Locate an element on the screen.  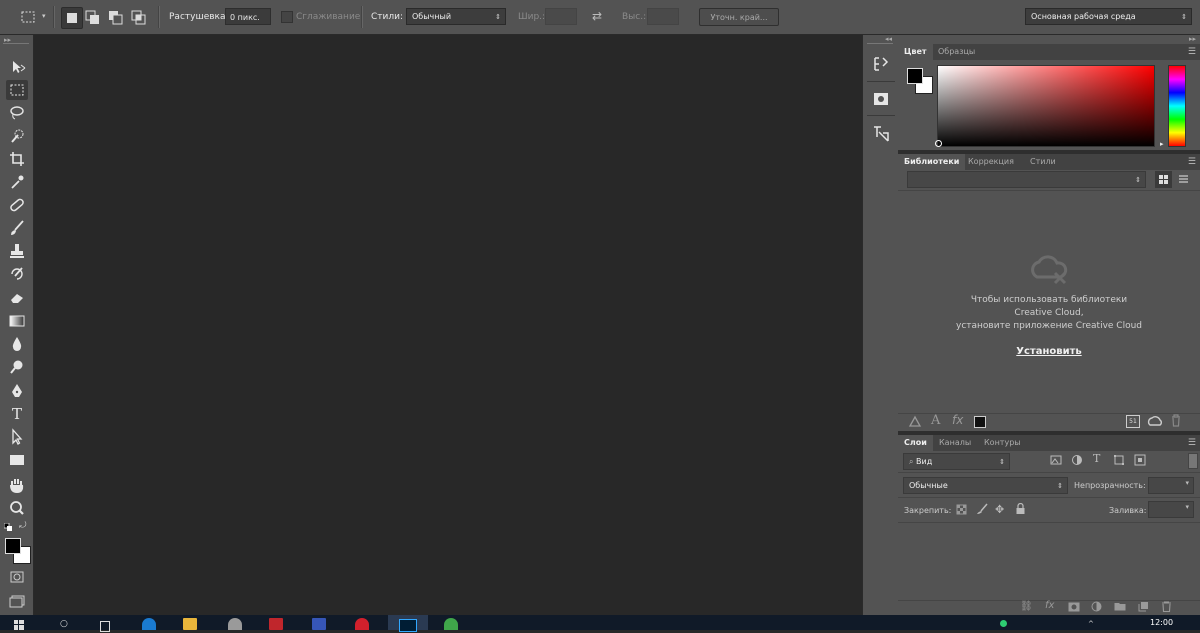
pen-tool-icon is located at coordinates (17, 391).